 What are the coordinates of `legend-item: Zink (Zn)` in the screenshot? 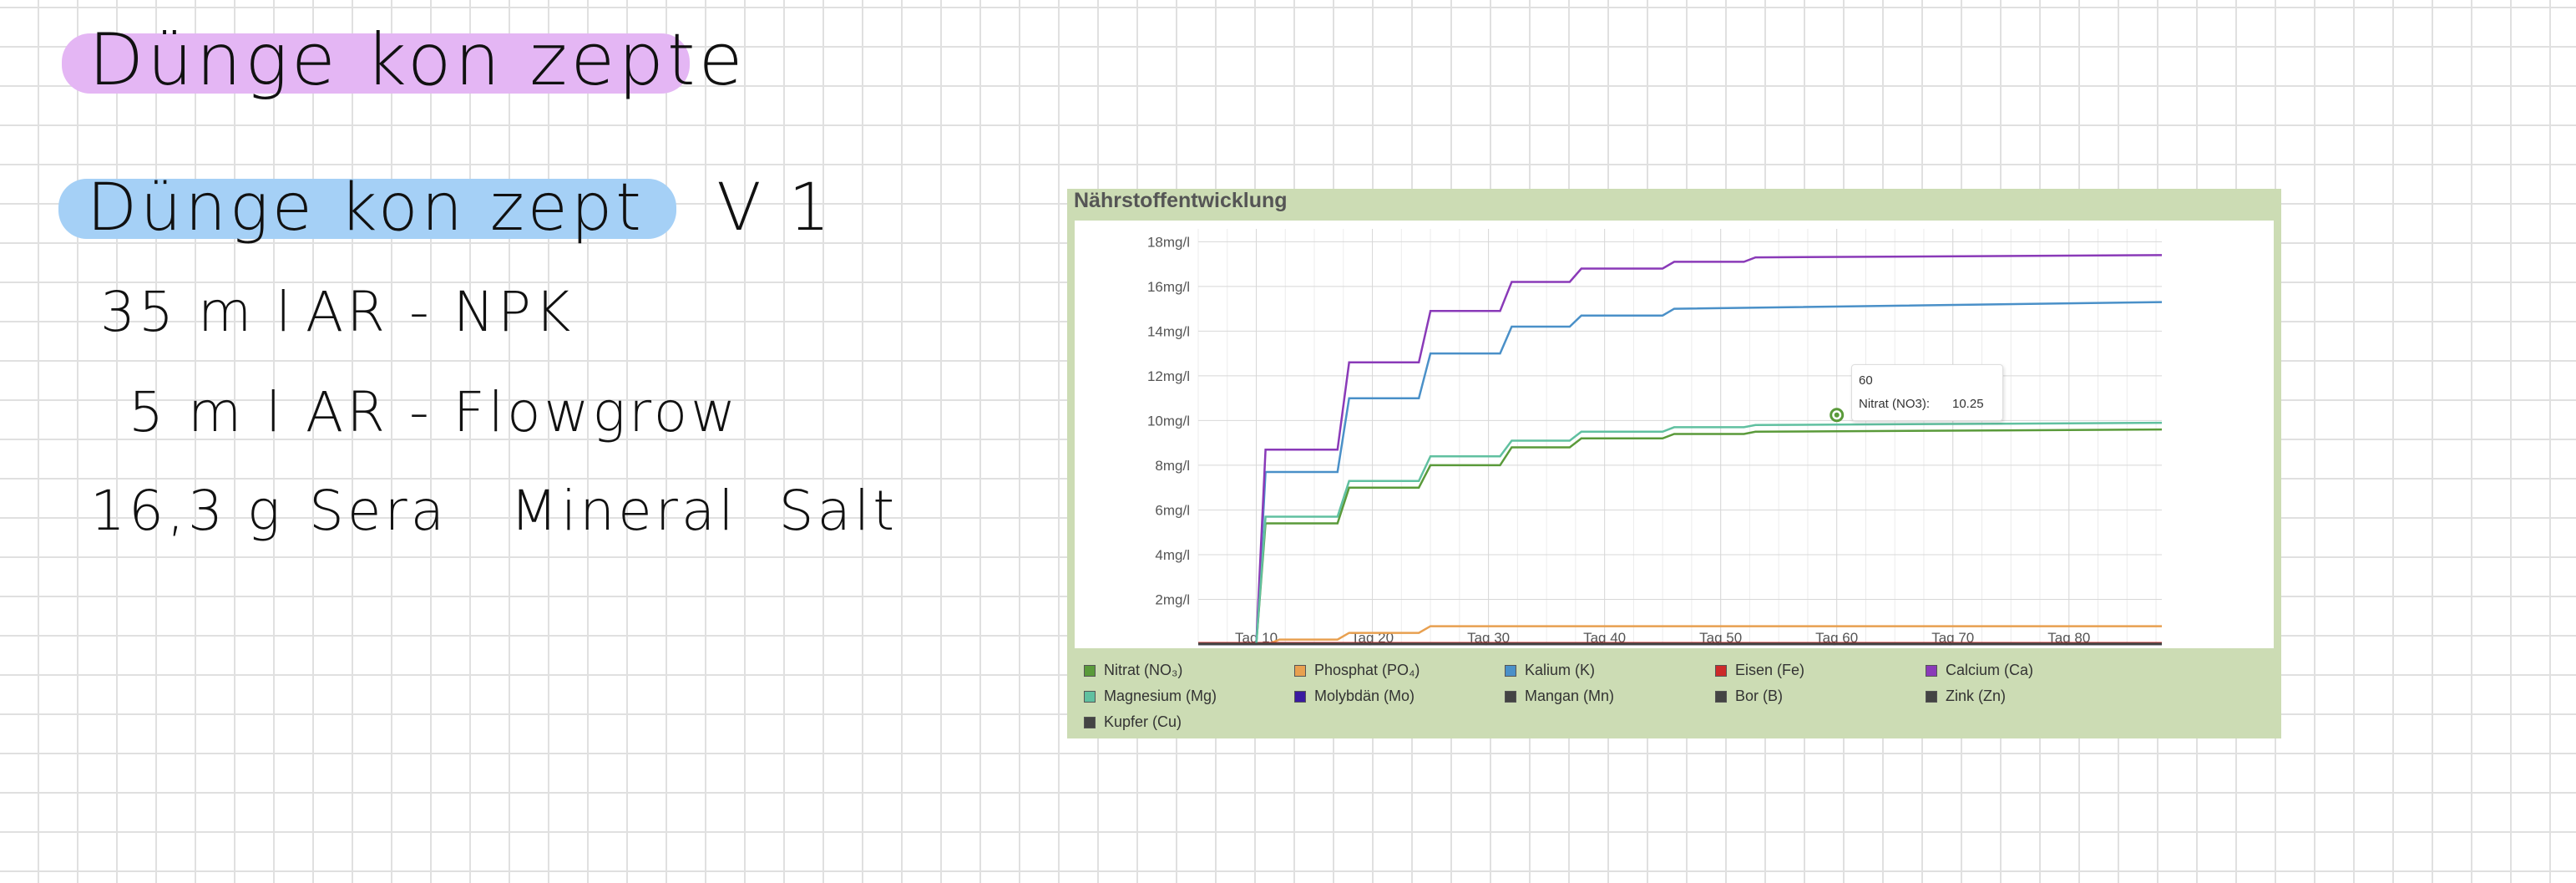 It's located at (1966, 696).